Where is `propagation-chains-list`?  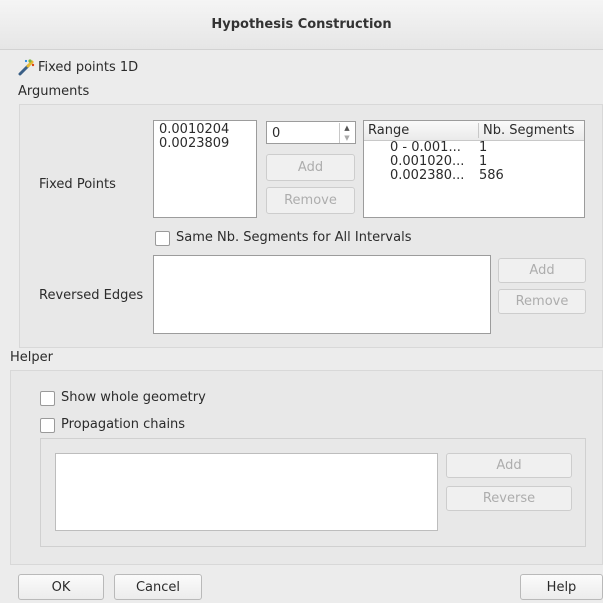
propagation-chains-list is located at coordinates (246, 492).